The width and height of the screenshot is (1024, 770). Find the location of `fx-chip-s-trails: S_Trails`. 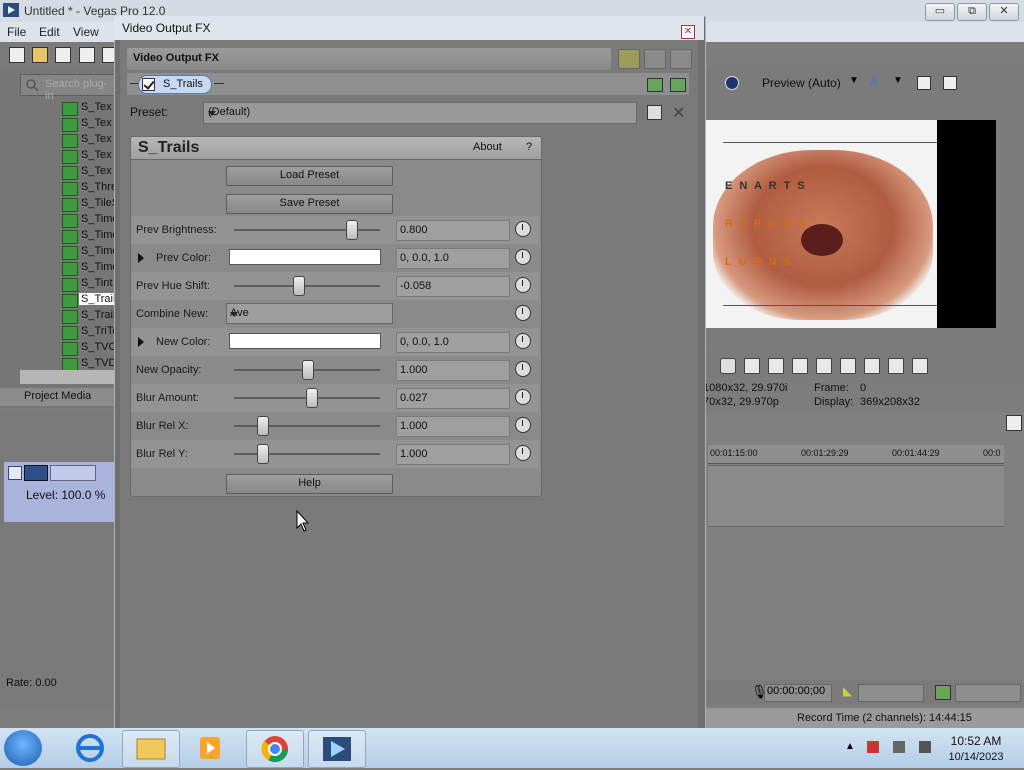

fx-chip-s-trails: S_Trails is located at coordinates (175, 84).